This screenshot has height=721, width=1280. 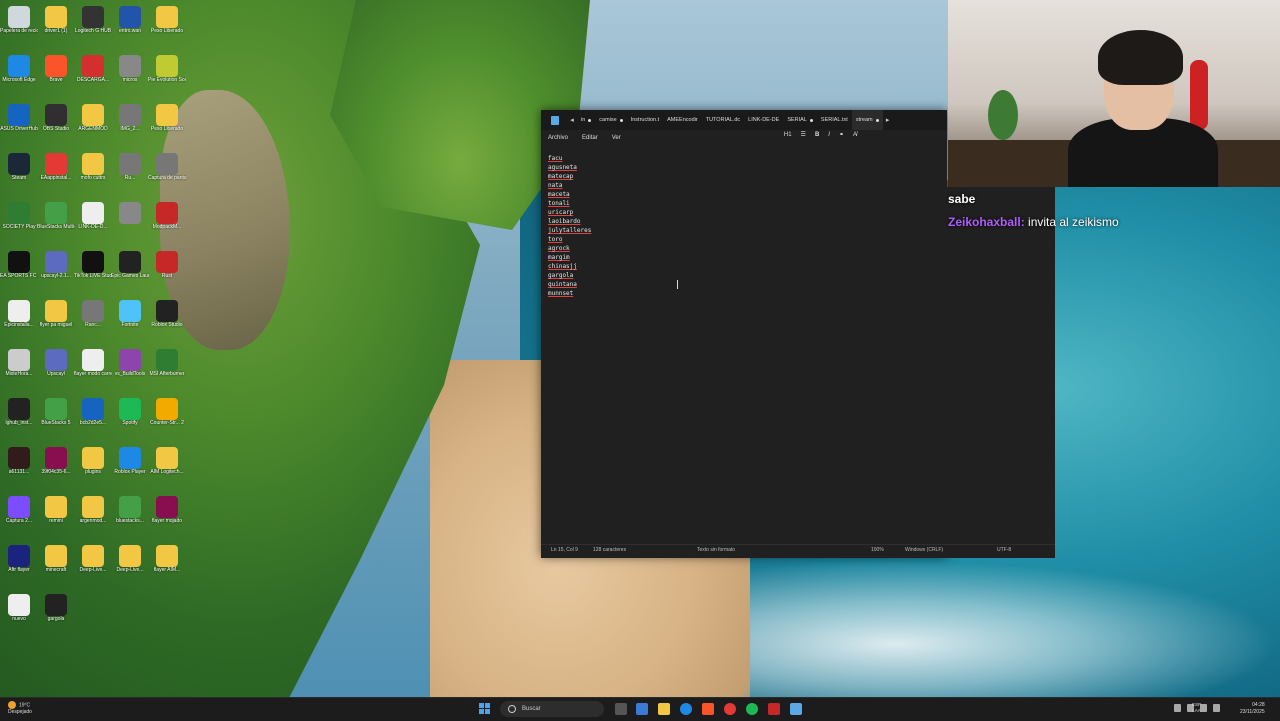 What do you see at coordinates (130, 76) in the screenshot?
I see `desktop-icon: micros` at bounding box center [130, 76].